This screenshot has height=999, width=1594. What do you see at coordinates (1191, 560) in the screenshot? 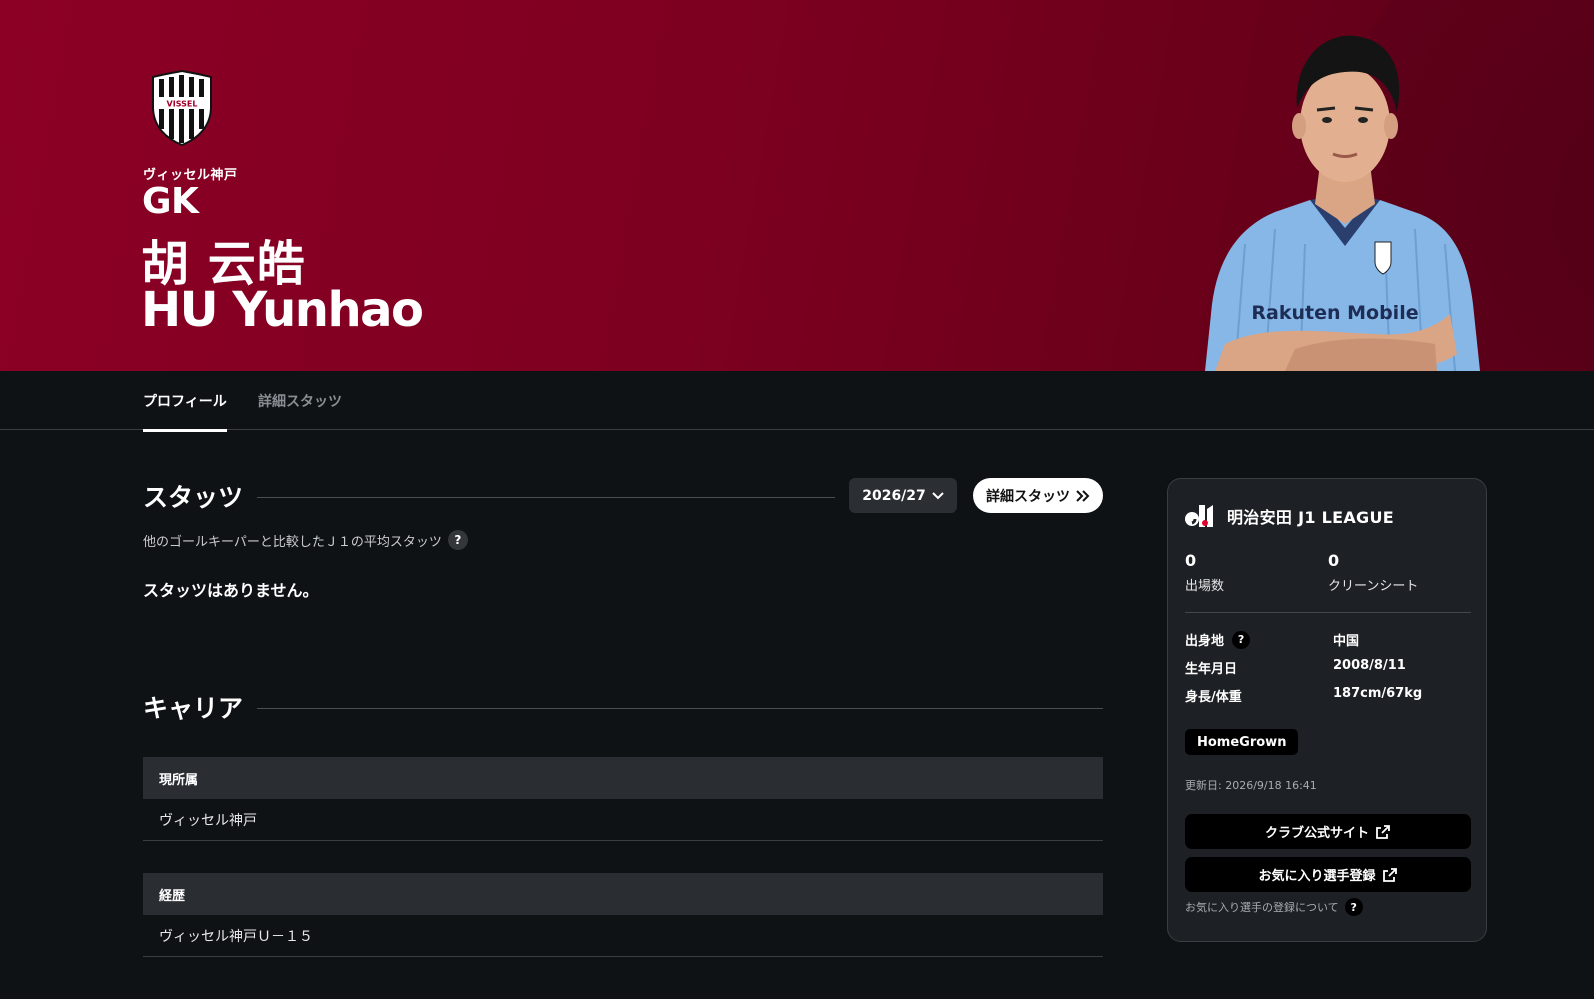
I see `appearances-value: 0` at bounding box center [1191, 560].